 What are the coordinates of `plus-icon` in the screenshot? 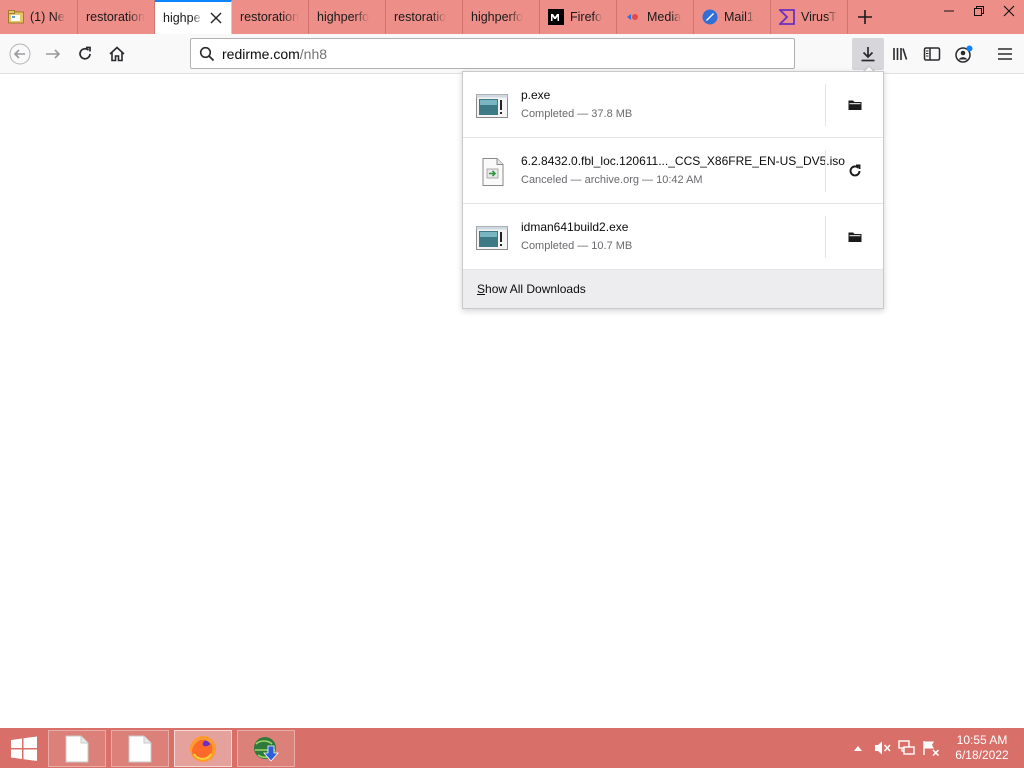 It's located at (865, 17).